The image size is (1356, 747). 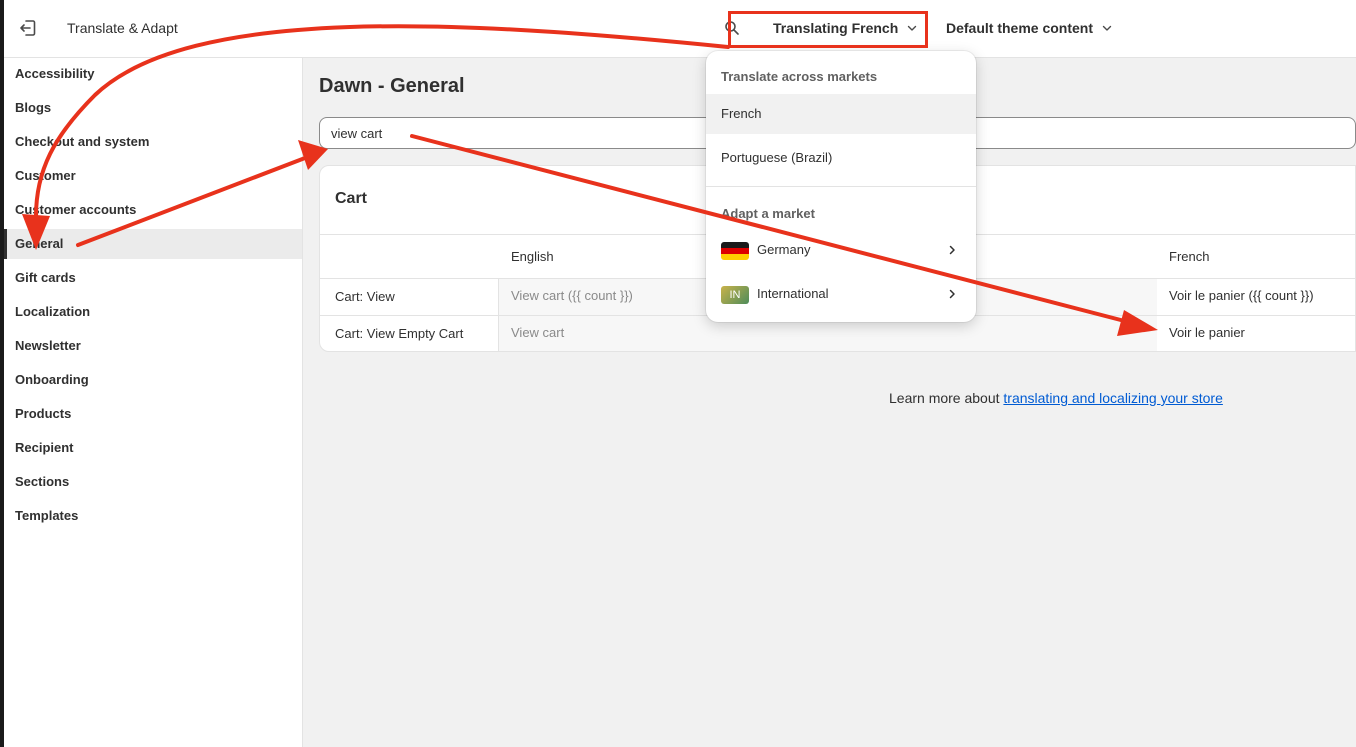 What do you see at coordinates (409, 333) in the screenshot?
I see `row-key: Cart: View Empty Cart` at bounding box center [409, 333].